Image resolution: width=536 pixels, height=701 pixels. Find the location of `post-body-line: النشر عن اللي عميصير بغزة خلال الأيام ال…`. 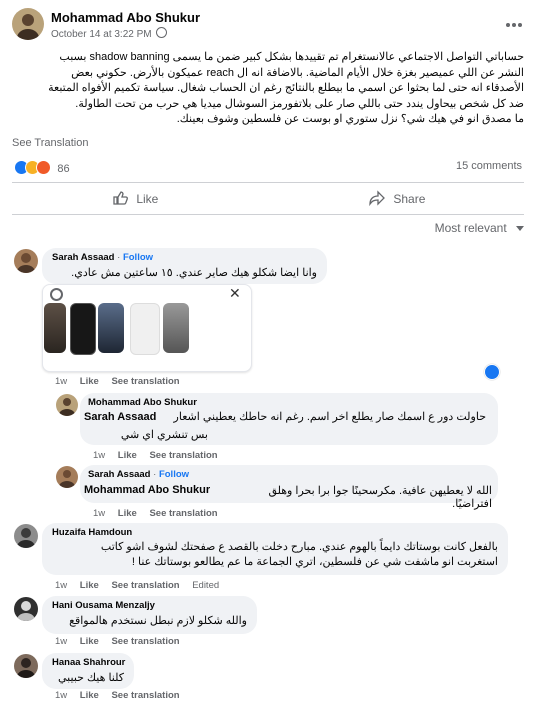

post-body-line: النشر عن اللي عميصير بغزة خلال الأيام ال… is located at coordinates (297, 72).